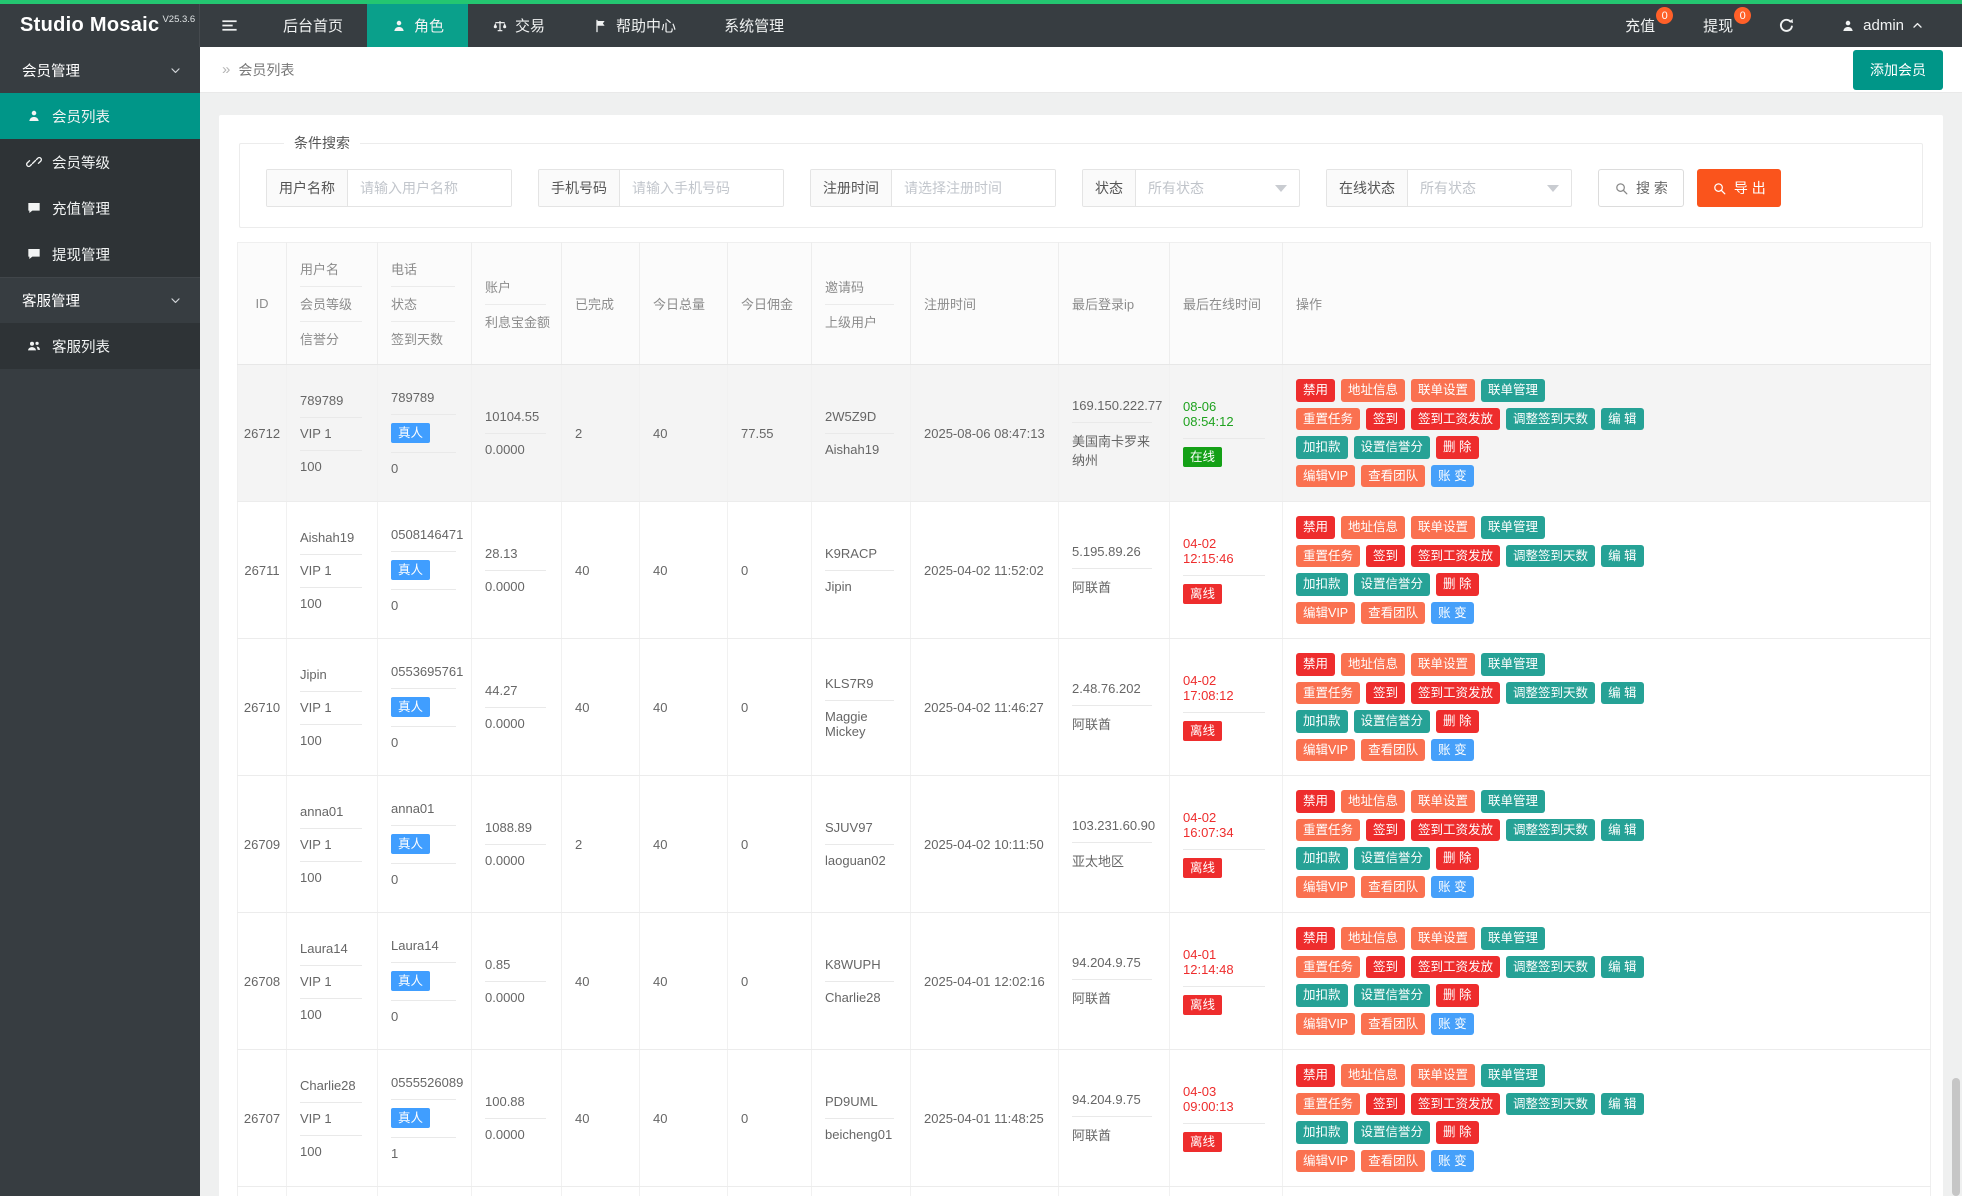 The image size is (1962, 1196). I want to click on sidebar-group-1: 会员管理, so click(100, 70).